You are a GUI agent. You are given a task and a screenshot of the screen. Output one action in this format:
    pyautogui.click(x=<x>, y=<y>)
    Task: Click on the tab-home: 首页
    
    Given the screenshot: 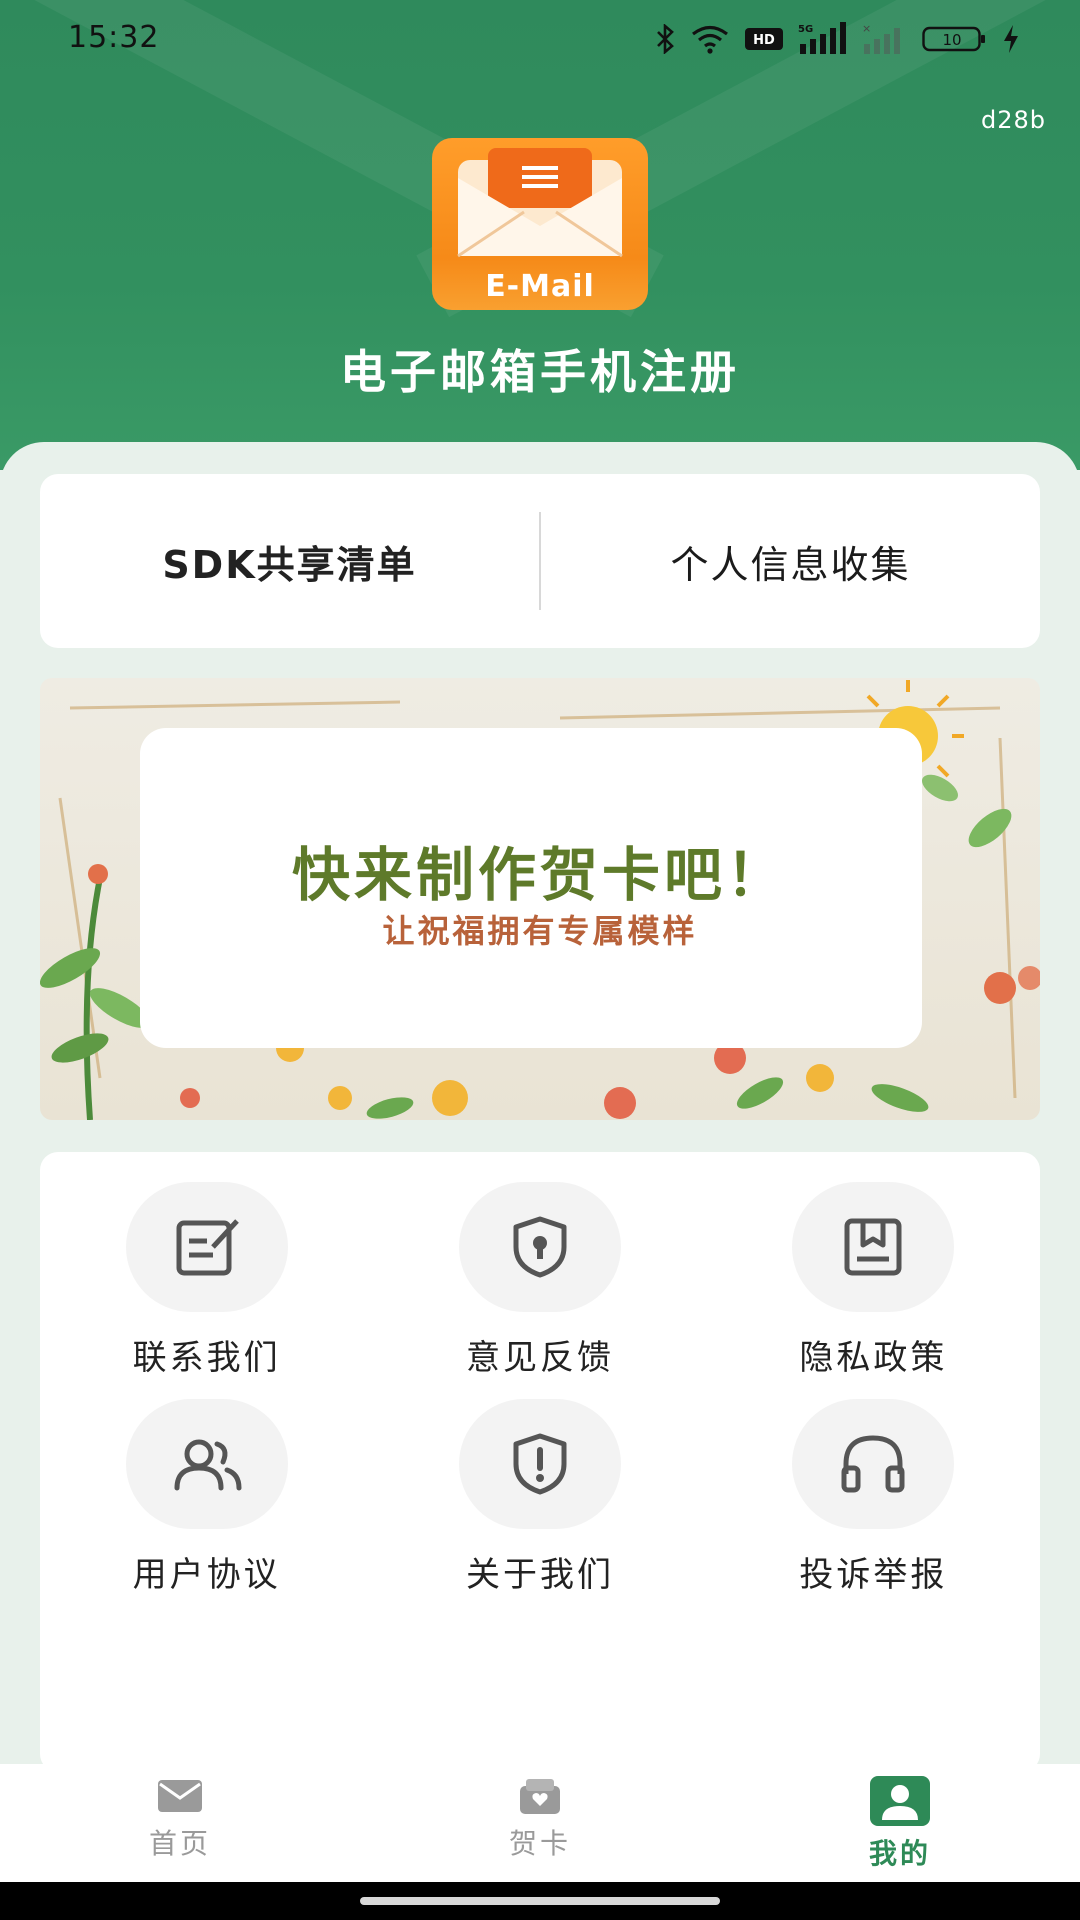 What is the action you would take?
    pyautogui.click(x=180, y=1823)
    